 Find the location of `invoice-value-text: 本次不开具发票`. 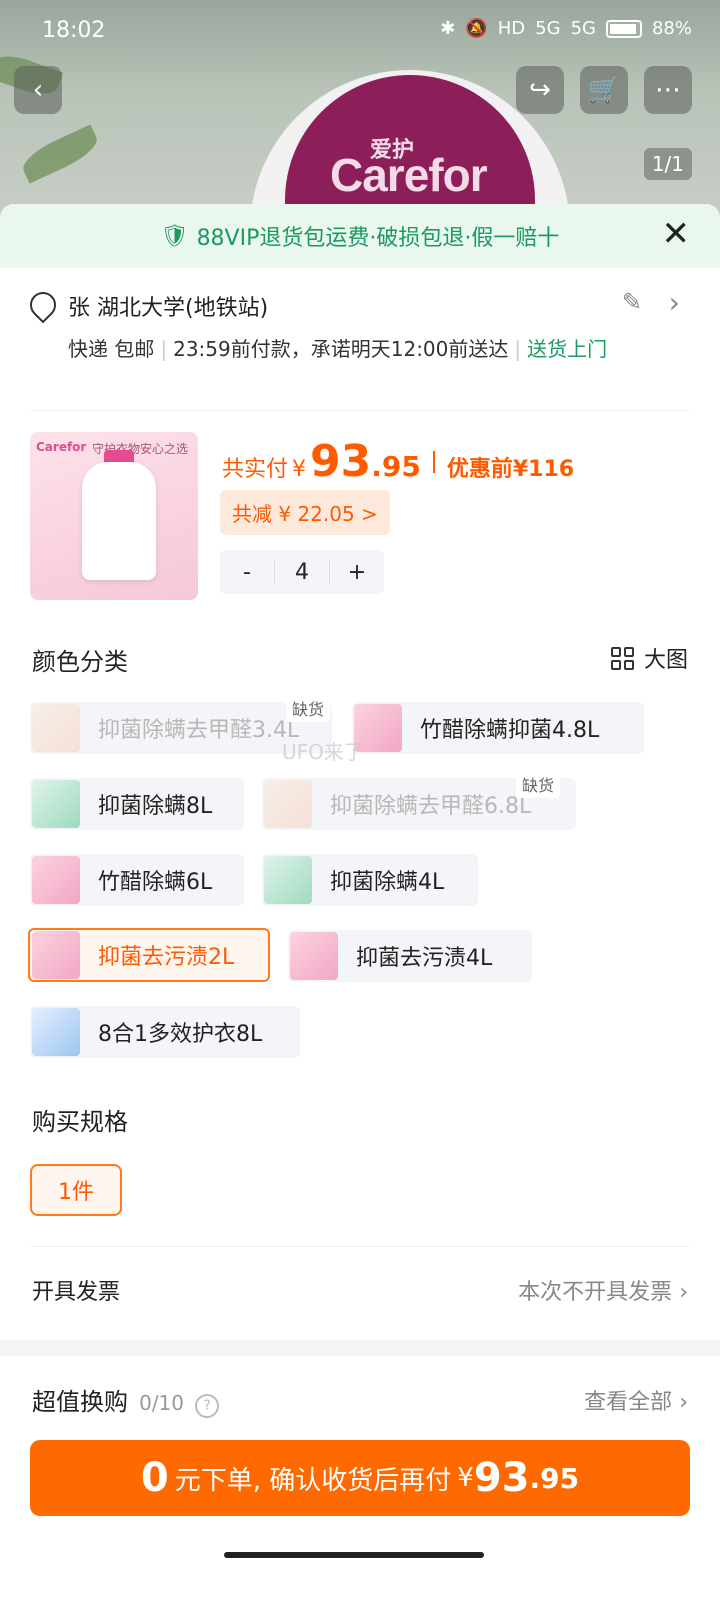

invoice-value-text: 本次不开具发票 is located at coordinates (595, 1292).